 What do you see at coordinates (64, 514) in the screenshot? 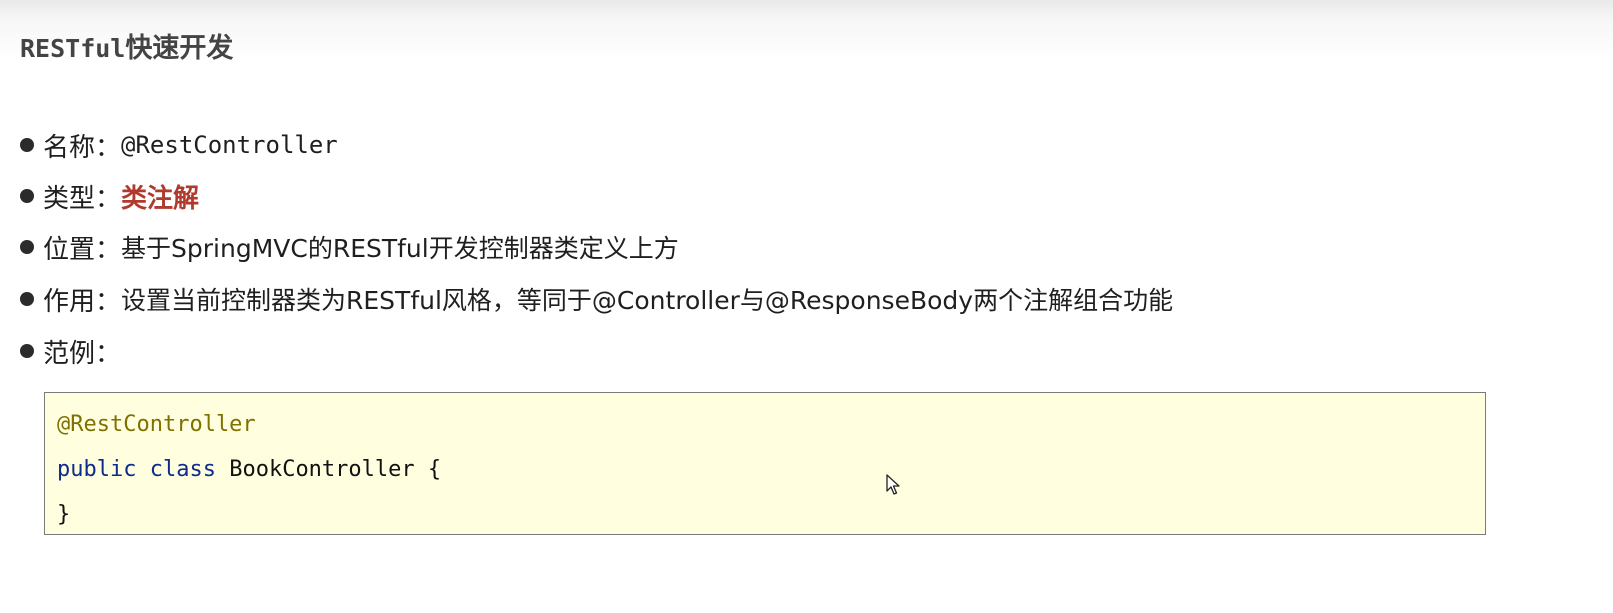
I see `code-line-closing-brace: }` at bounding box center [64, 514].